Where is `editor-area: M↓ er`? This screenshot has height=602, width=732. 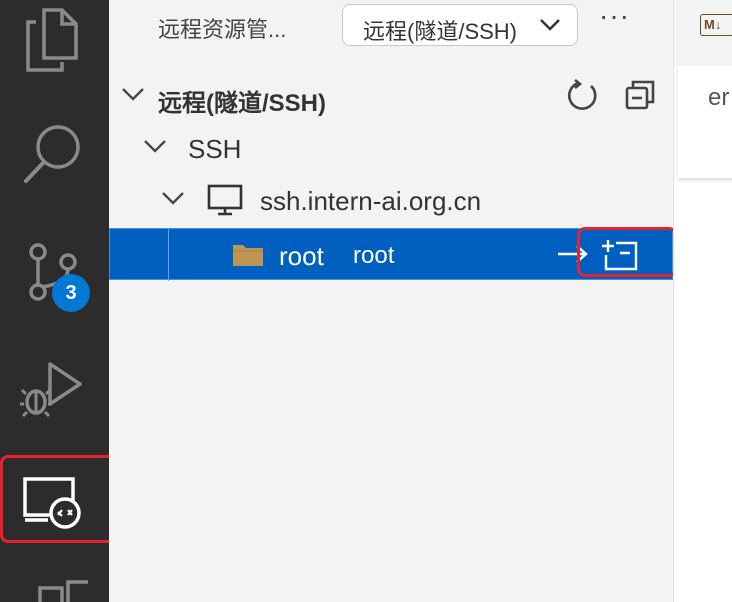
editor-area: M↓ er is located at coordinates (702, 301).